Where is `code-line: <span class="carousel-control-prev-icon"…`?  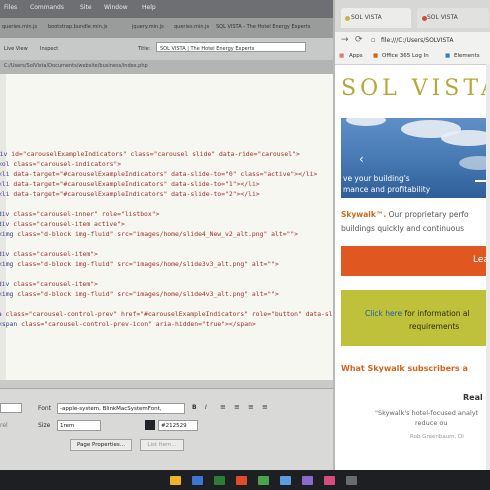 code-line: <span class="carousel-control-prev-icon"… is located at coordinates (128, 324).